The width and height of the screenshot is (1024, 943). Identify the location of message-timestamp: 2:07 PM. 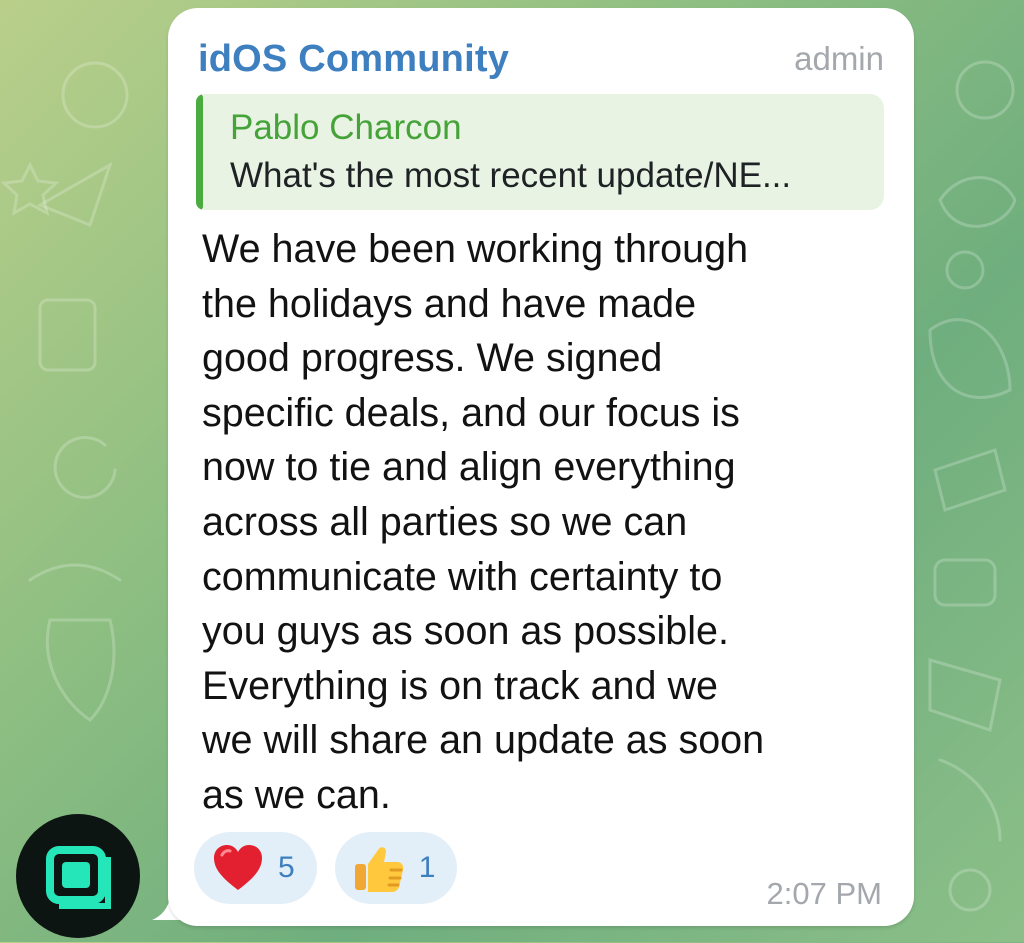
(824, 893).